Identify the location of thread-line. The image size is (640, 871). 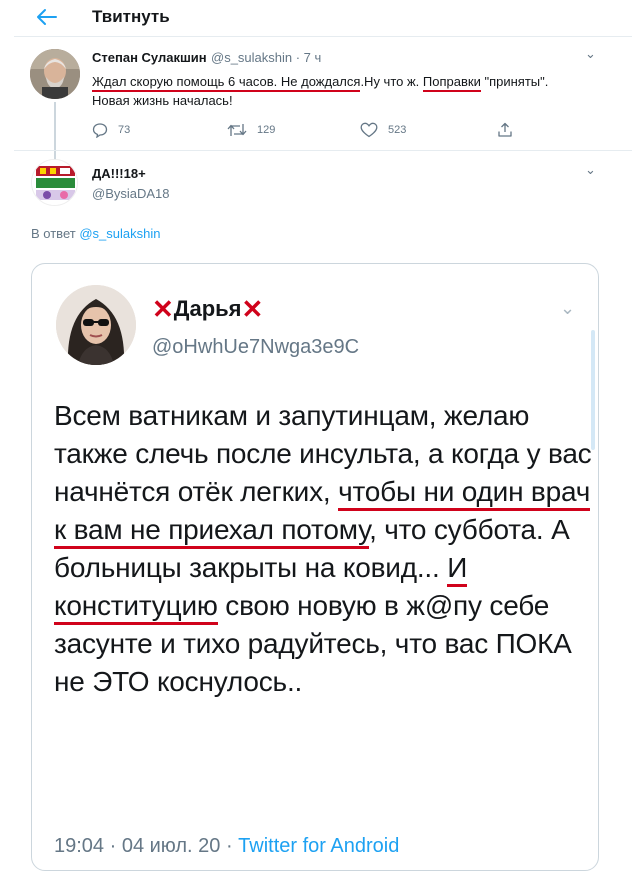
(55, 131).